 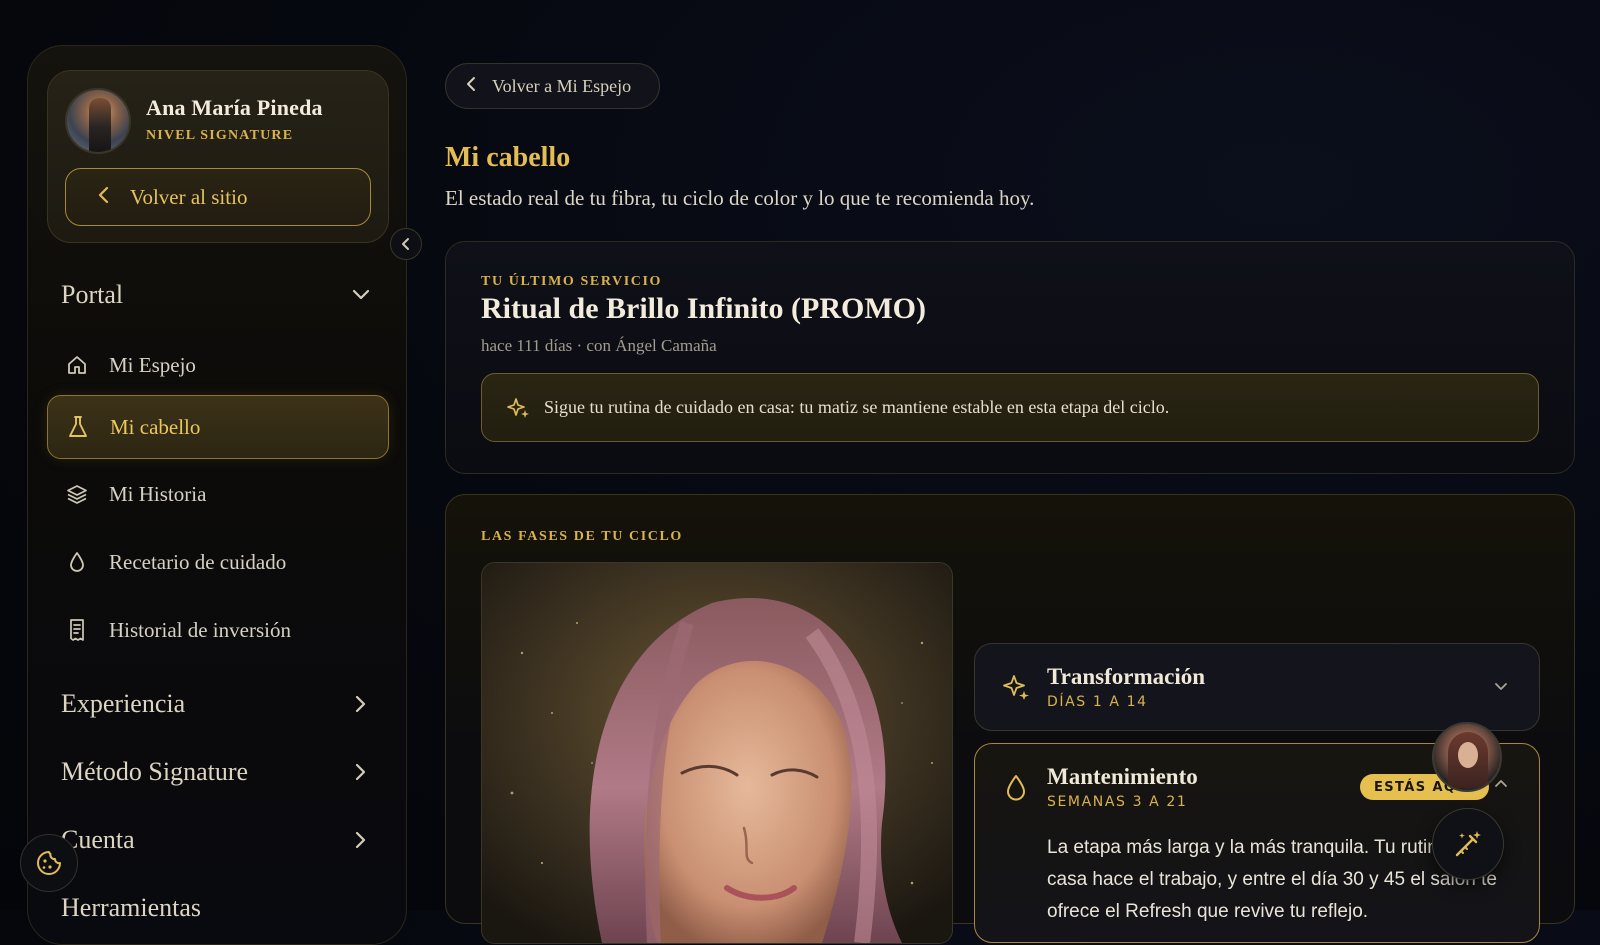 What do you see at coordinates (92, 294) in the screenshot?
I see `section-label: Portal` at bounding box center [92, 294].